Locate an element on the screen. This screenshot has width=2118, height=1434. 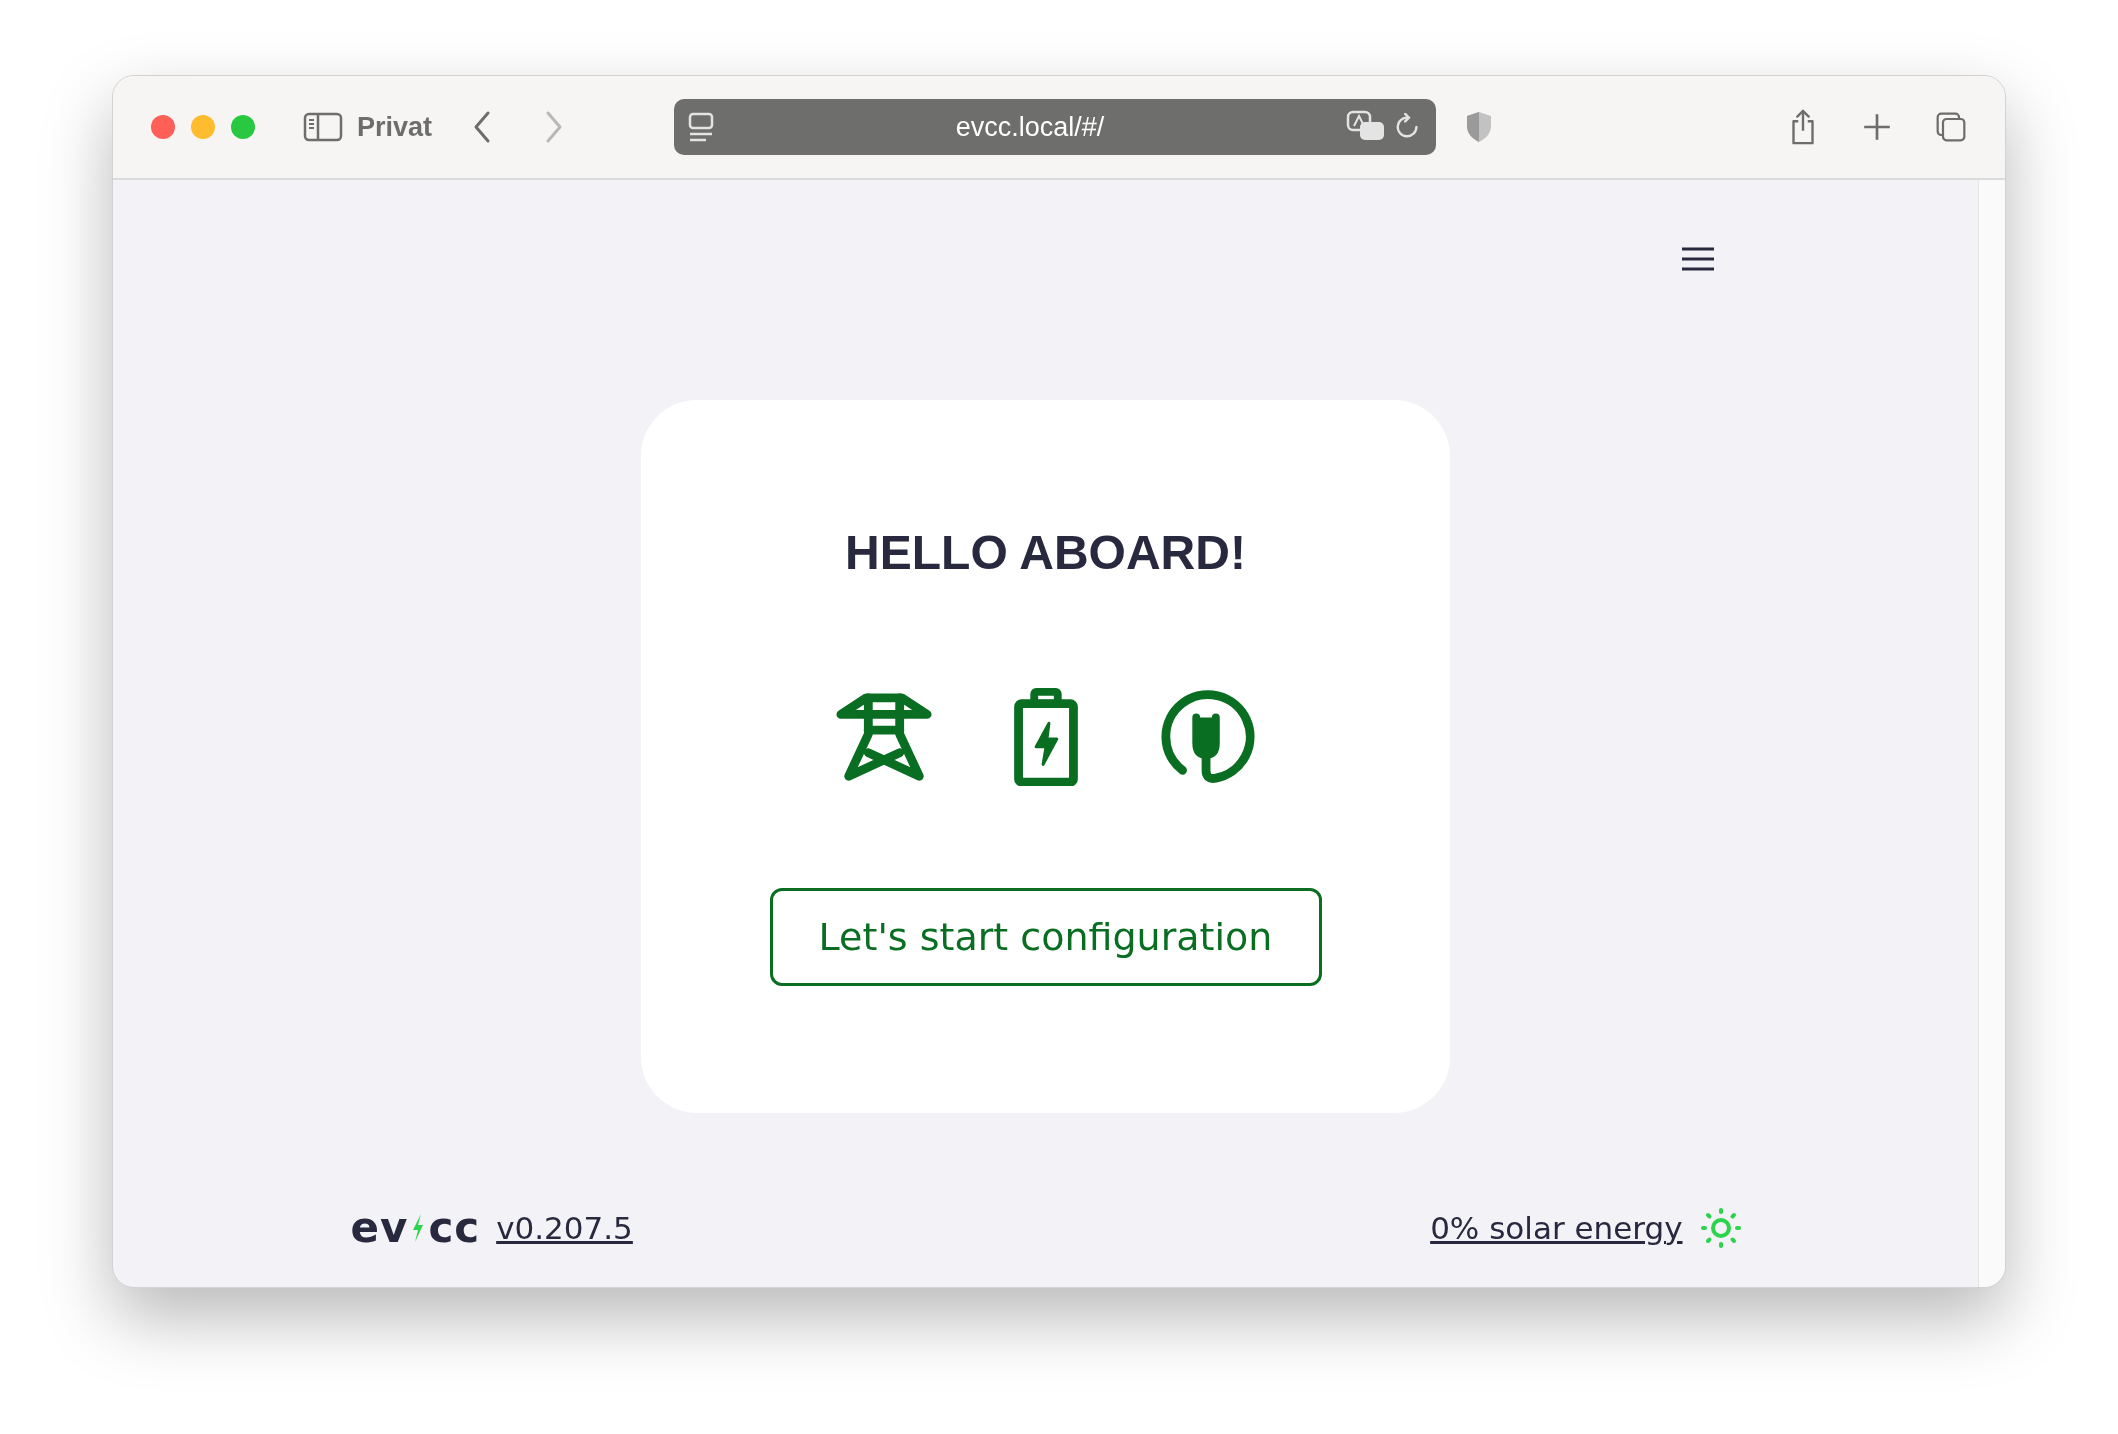
lightning-icon is located at coordinates (418, 1227).